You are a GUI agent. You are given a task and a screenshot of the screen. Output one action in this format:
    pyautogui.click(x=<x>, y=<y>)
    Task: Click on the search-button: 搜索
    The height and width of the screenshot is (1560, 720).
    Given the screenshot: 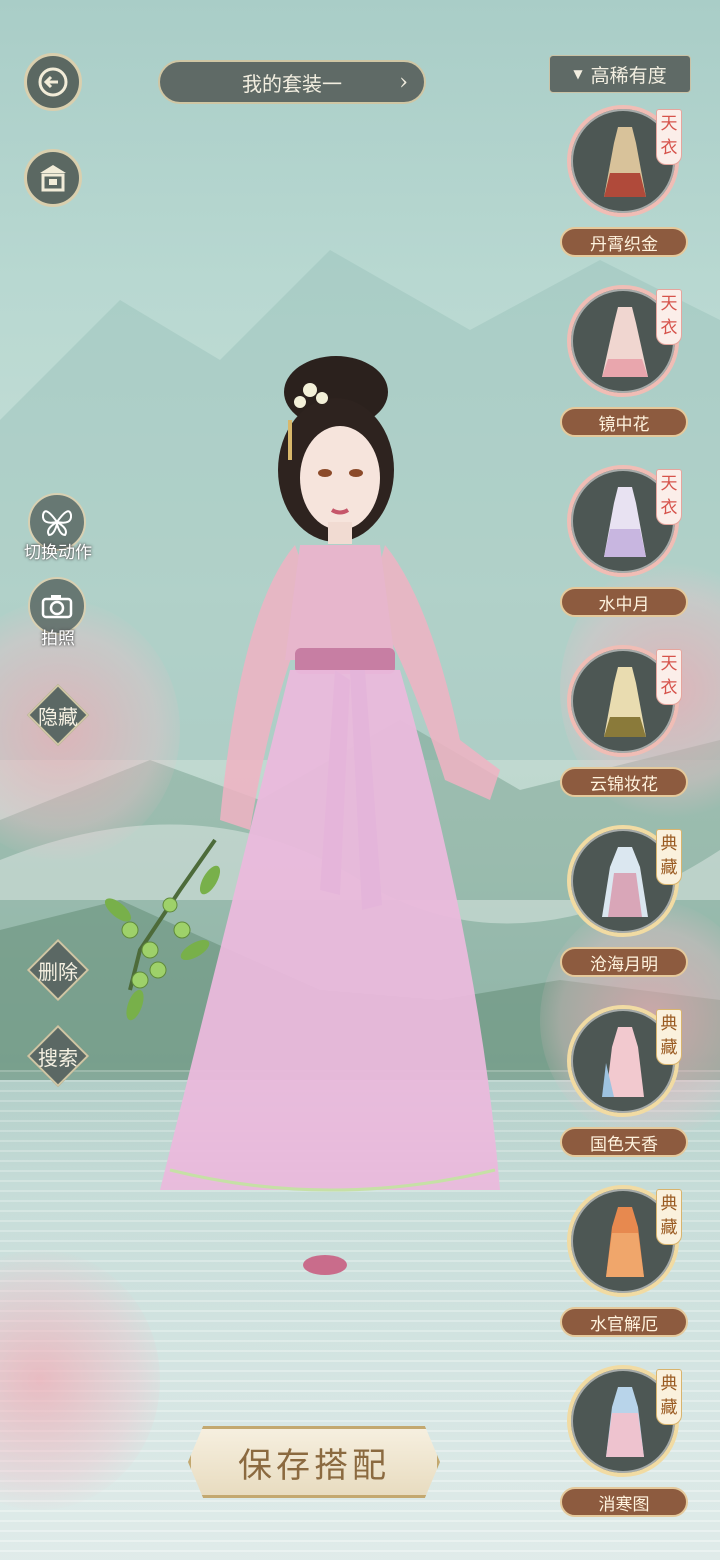 What is the action you would take?
    pyautogui.click(x=58, y=1056)
    